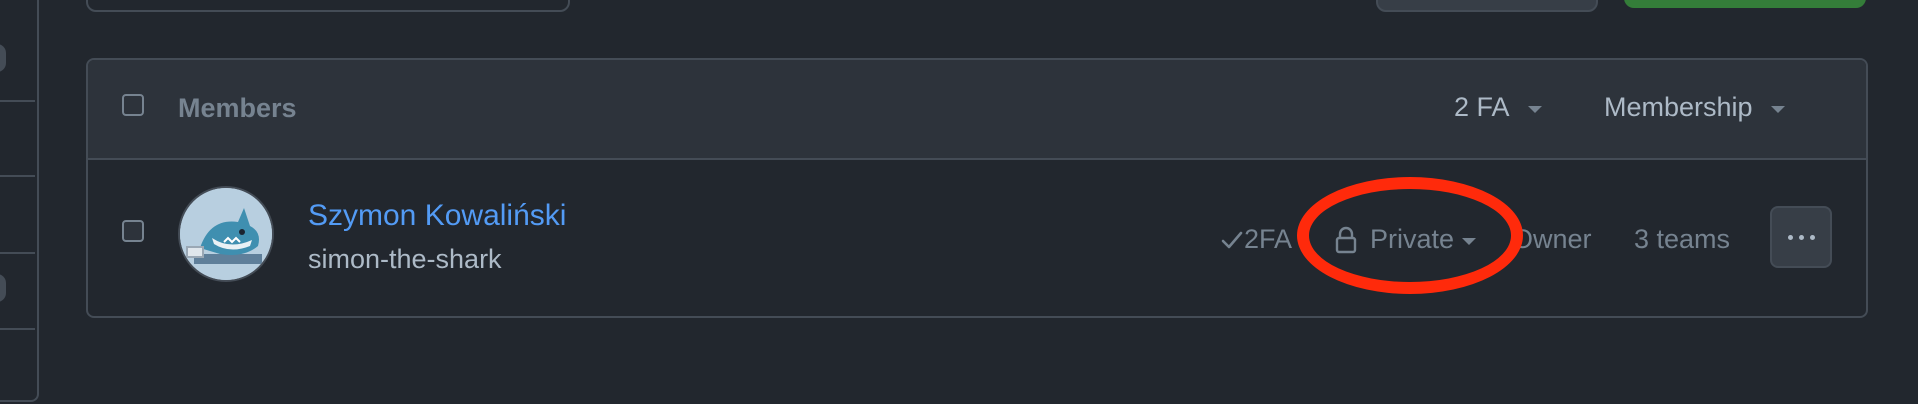  What do you see at coordinates (1487, 6) in the screenshot?
I see `secondary-action-button` at bounding box center [1487, 6].